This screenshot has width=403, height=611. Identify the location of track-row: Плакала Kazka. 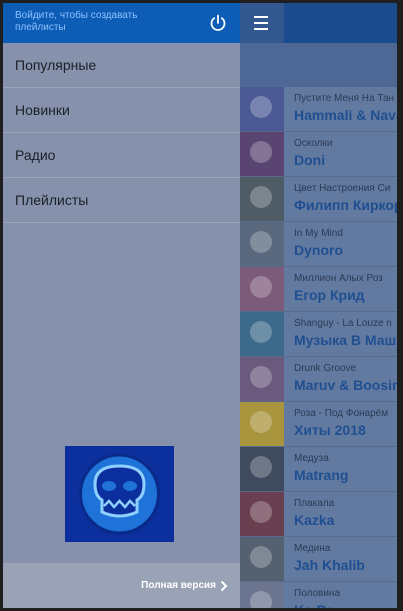
(318, 514).